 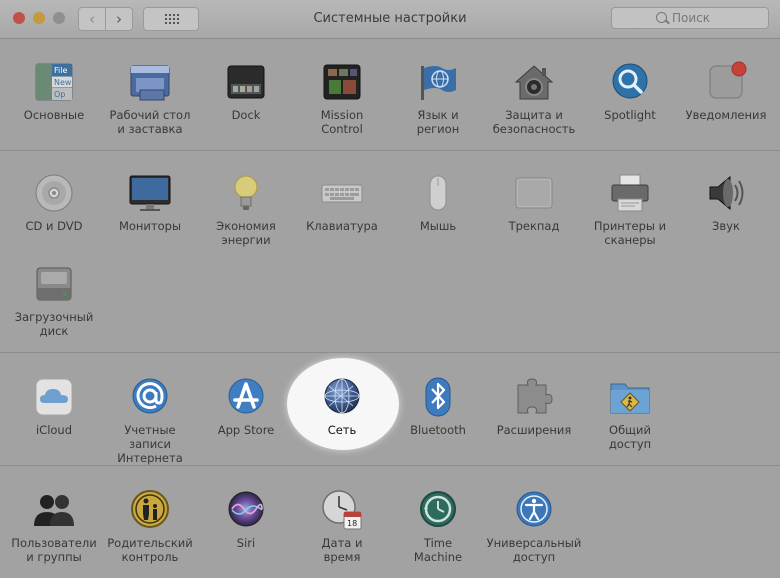 I want to click on pane-siri: Siri, so click(x=246, y=519).